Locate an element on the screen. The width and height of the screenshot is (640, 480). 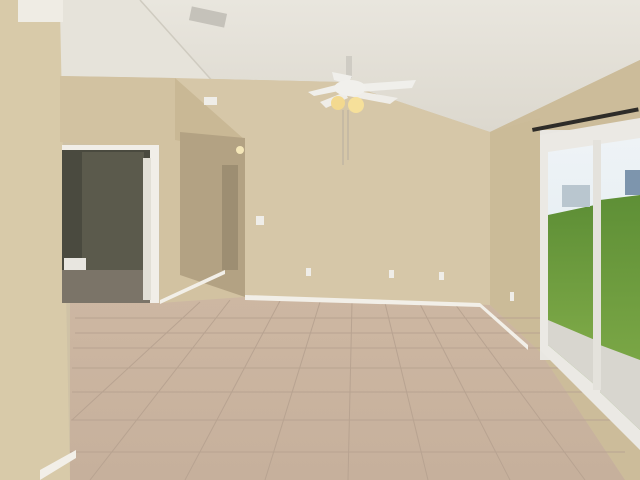
dark-room-floor is located at coordinates (109, 286).